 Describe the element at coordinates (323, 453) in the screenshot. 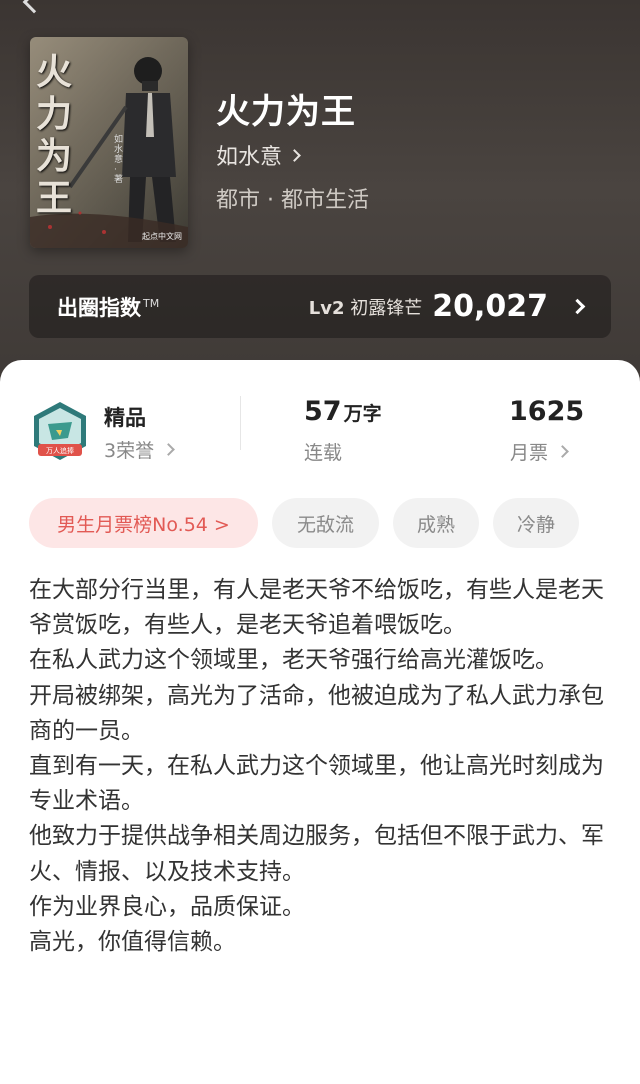

I see `serial-status: 连载` at that location.